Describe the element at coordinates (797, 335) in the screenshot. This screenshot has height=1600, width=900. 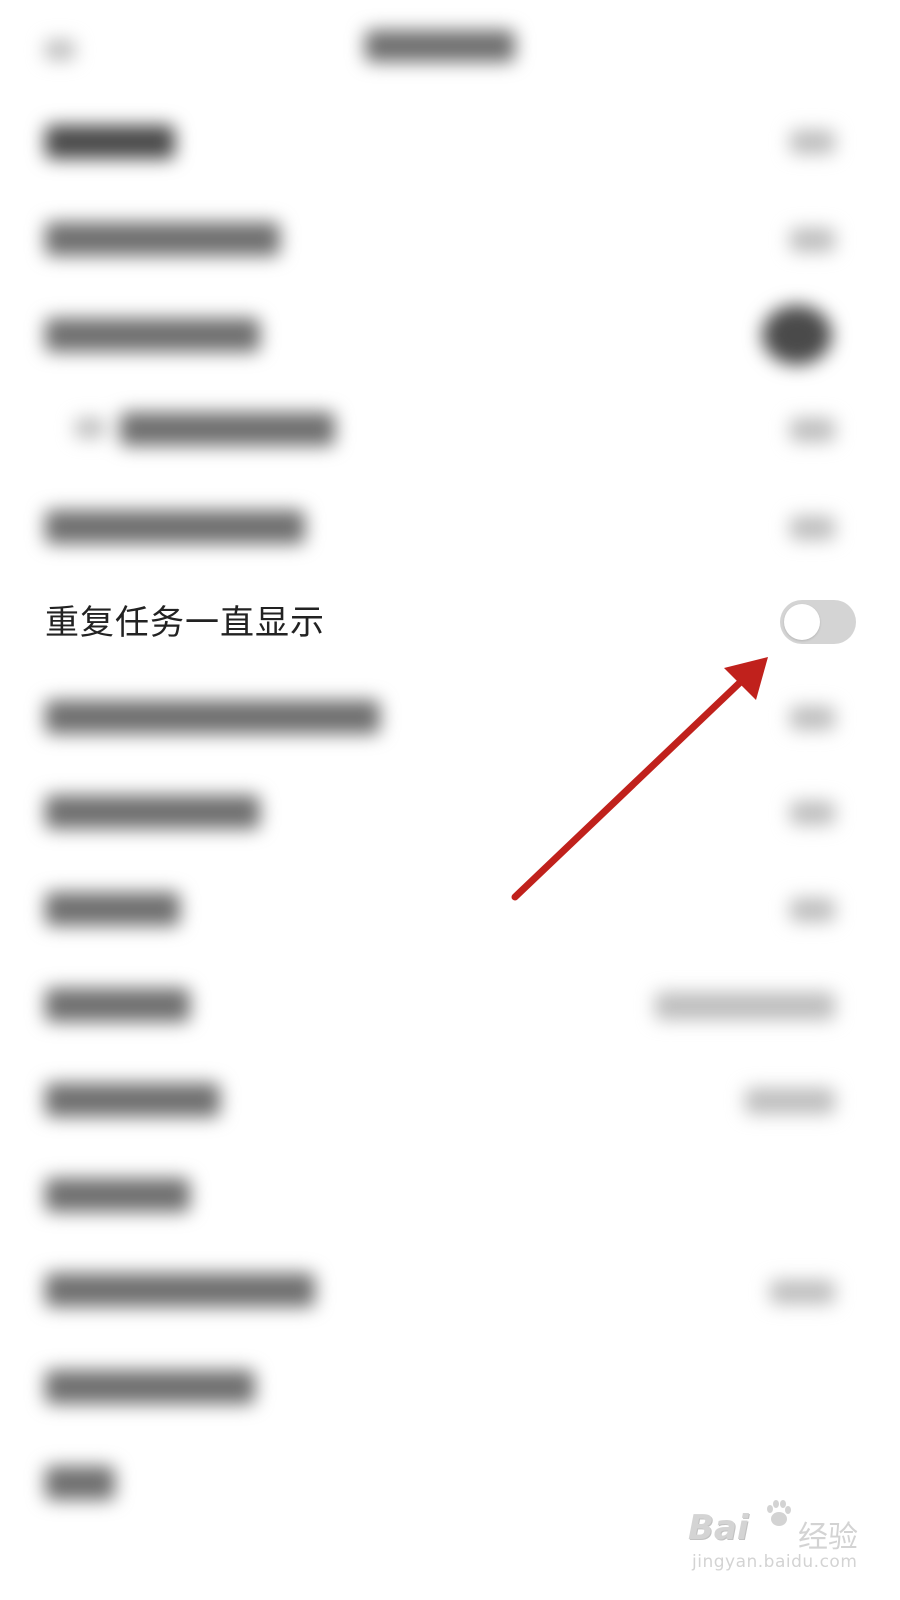
I see `blurred-avatar` at that location.